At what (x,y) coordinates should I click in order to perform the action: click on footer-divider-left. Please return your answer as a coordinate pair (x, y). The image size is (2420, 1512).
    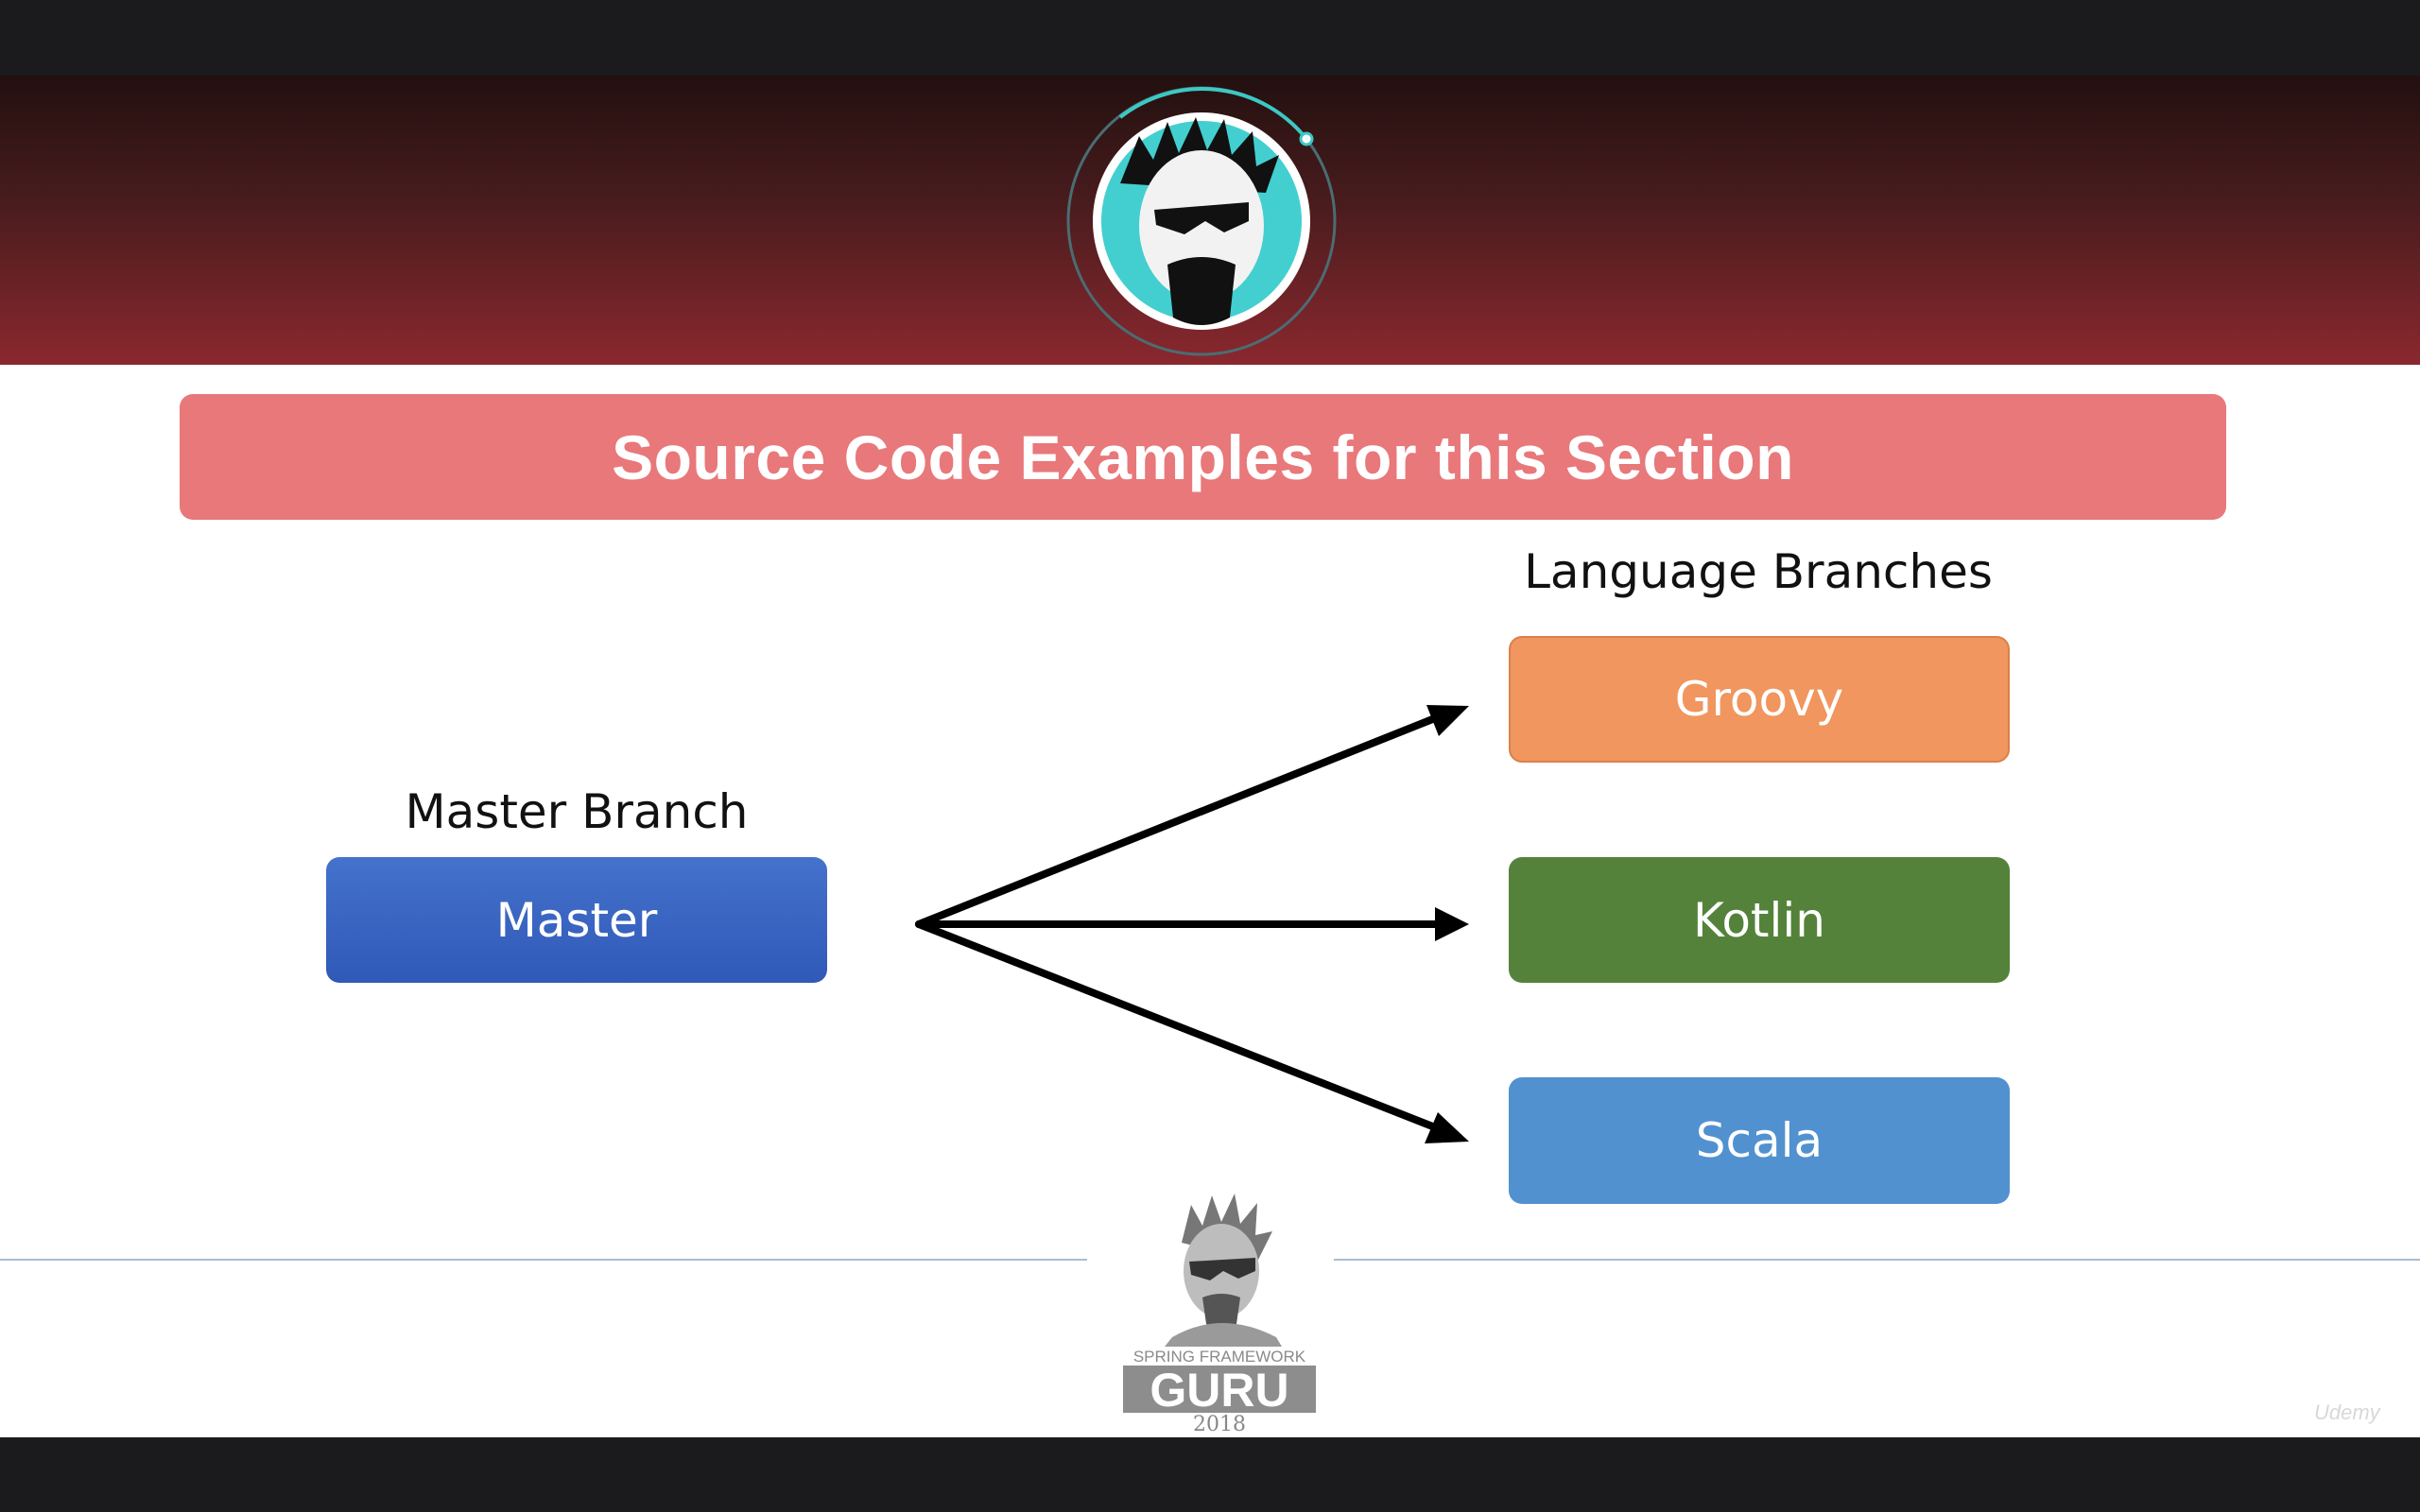
    Looking at the image, I should click on (543, 1260).